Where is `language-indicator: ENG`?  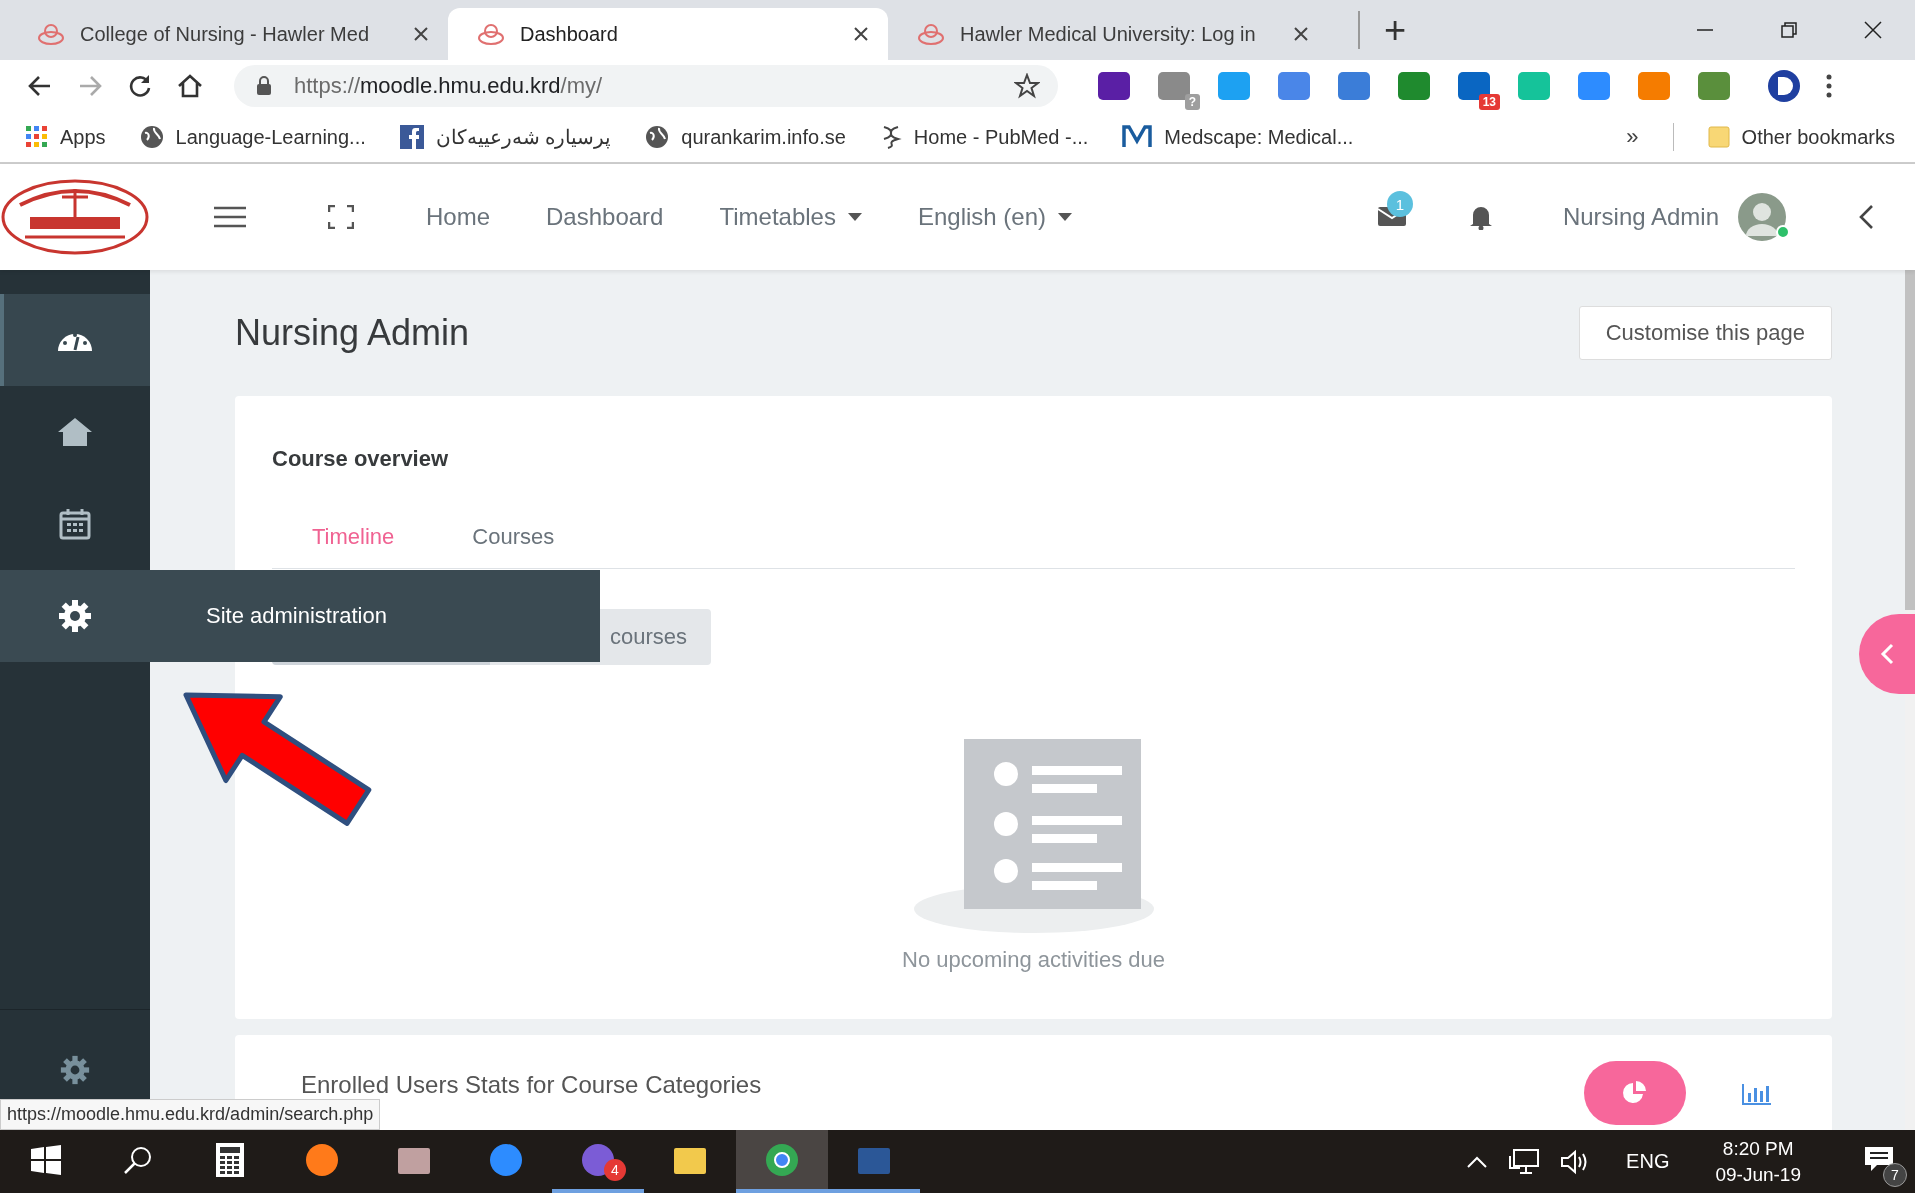 language-indicator: ENG is located at coordinates (1648, 1161).